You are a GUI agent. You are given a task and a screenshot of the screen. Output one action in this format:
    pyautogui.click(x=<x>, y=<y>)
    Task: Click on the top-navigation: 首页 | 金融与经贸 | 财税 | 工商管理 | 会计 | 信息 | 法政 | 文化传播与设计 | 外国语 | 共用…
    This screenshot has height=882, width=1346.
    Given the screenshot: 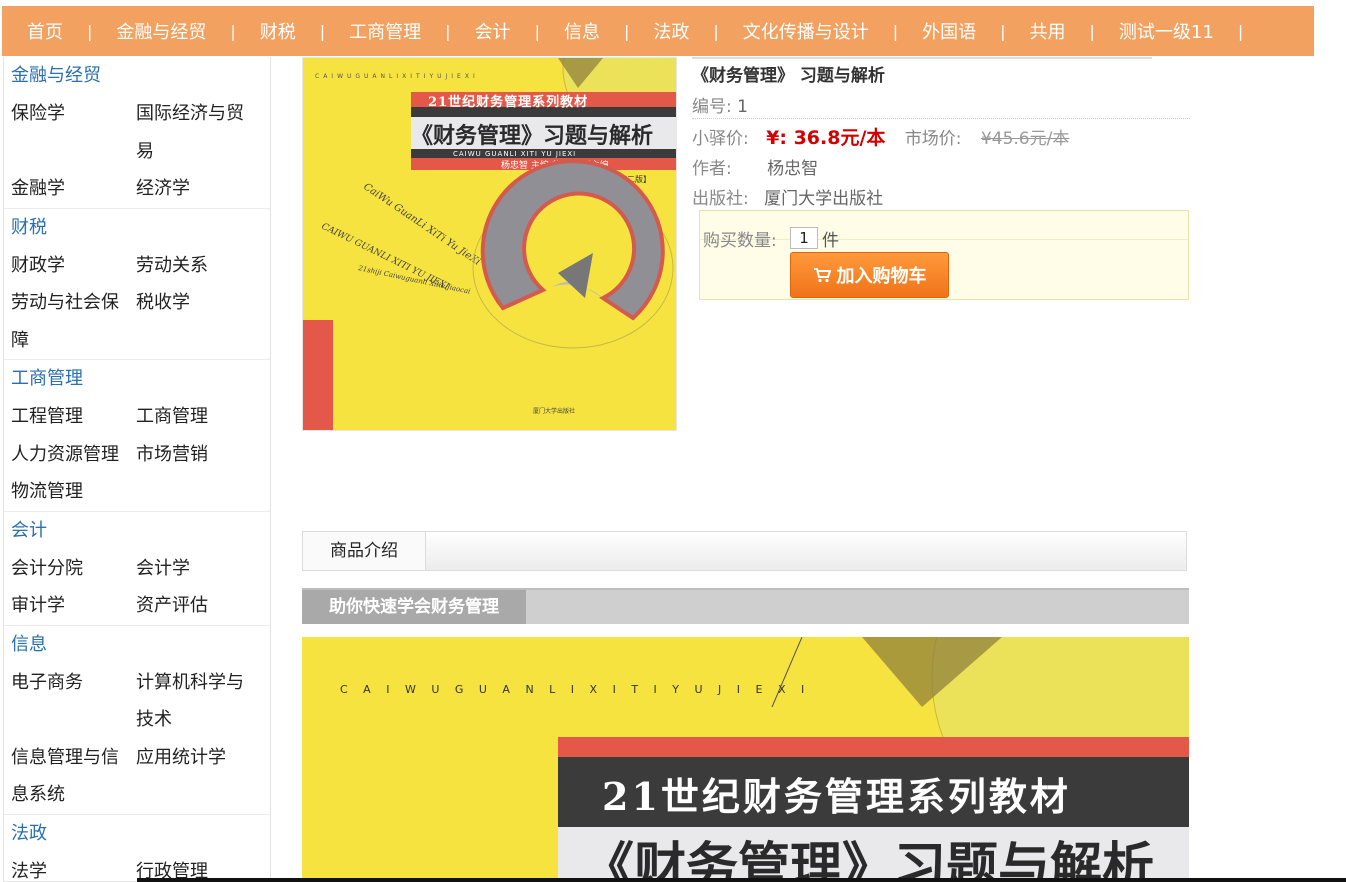 What is the action you would take?
    pyautogui.click(x=658, y=31)
    